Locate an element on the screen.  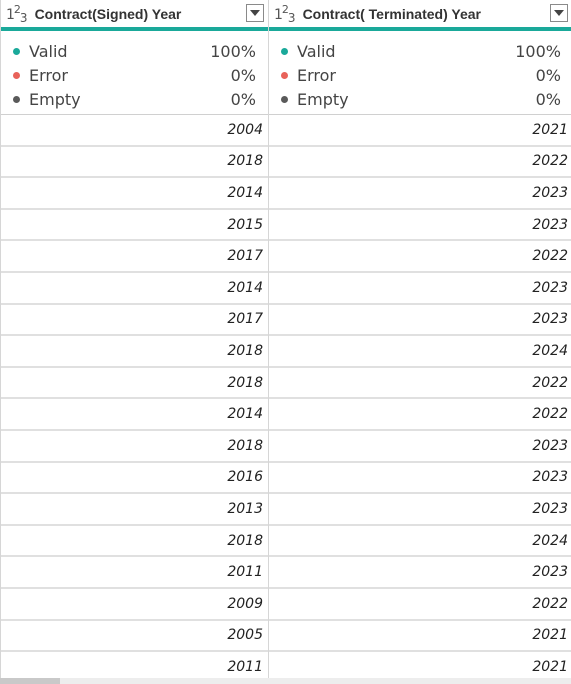
column-title: Contract( Terminated) Year is located at coordinates (391, 13).